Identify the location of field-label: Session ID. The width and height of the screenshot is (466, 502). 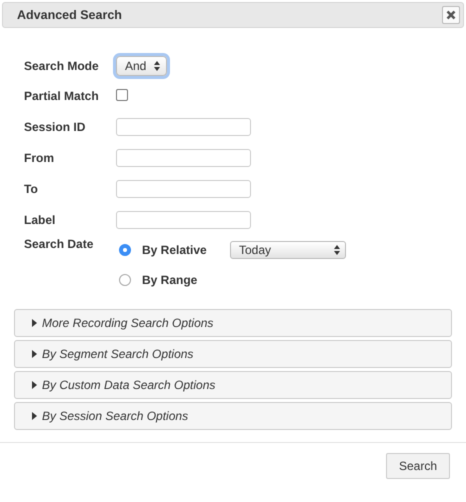
(55, 127).